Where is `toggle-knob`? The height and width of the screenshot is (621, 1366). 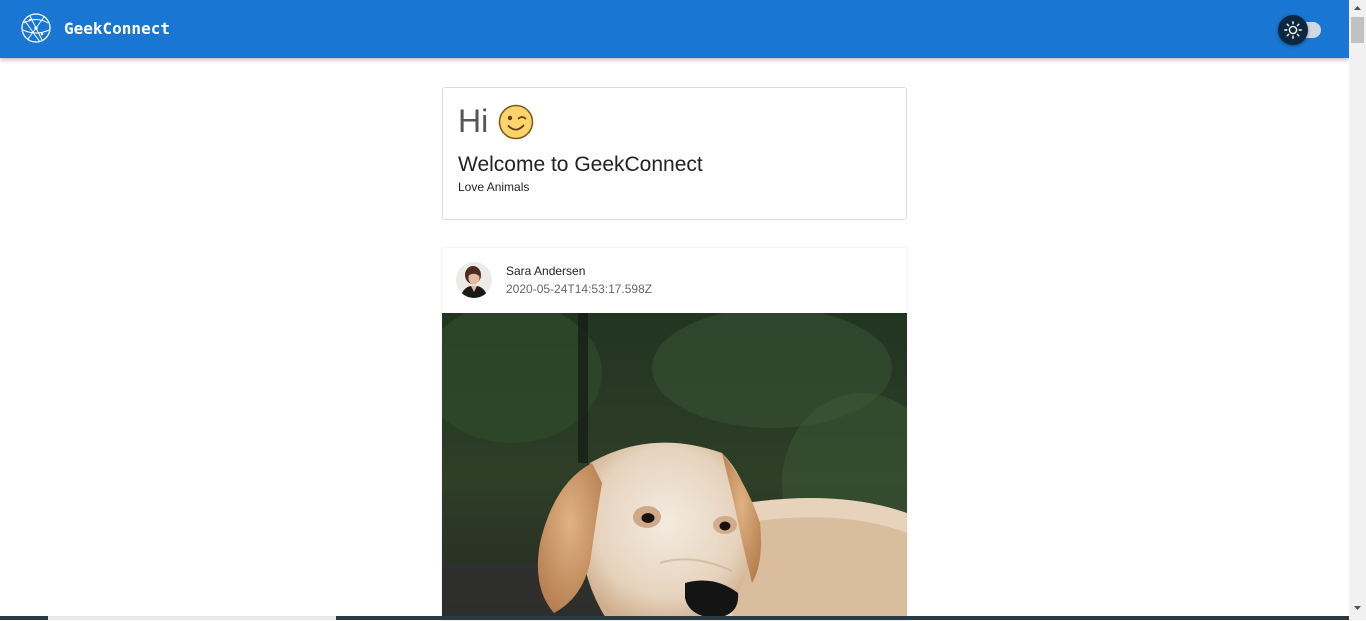
toggle-knob is located at coordinates (1293, 30).